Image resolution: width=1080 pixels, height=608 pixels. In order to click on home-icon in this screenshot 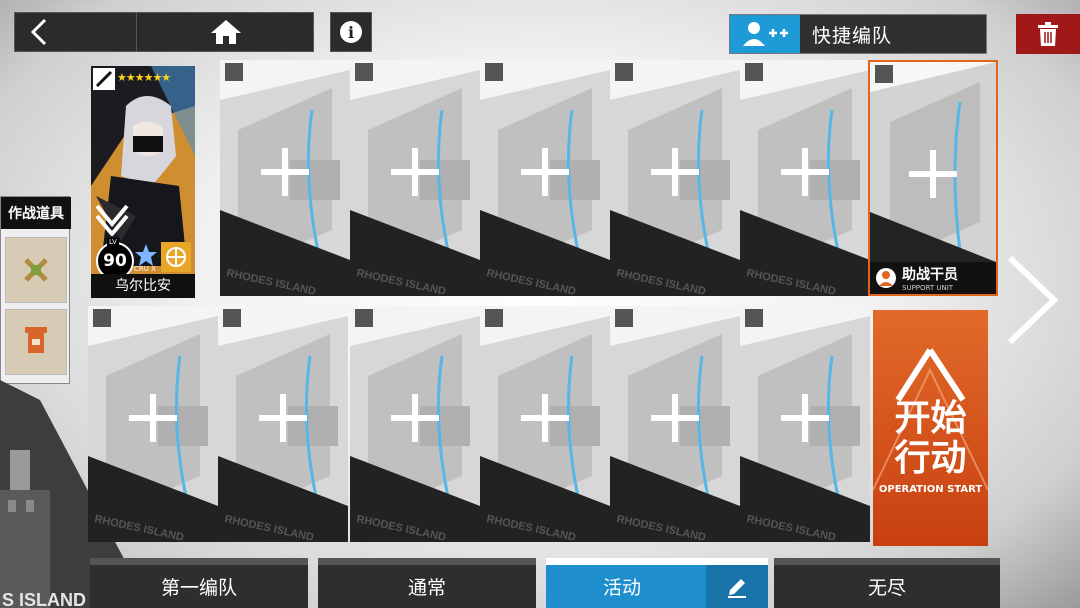, I will do `click(226, 32)`.